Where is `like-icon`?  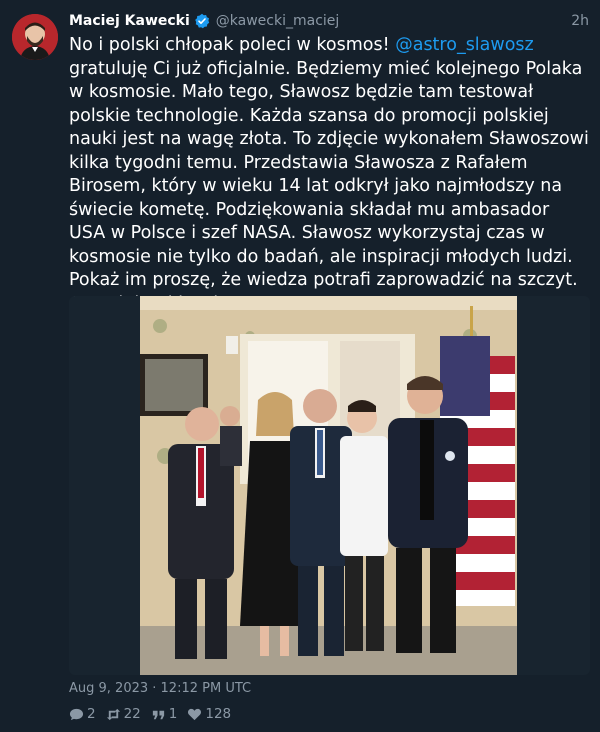
like-icon is located at coordinates (195, 714).